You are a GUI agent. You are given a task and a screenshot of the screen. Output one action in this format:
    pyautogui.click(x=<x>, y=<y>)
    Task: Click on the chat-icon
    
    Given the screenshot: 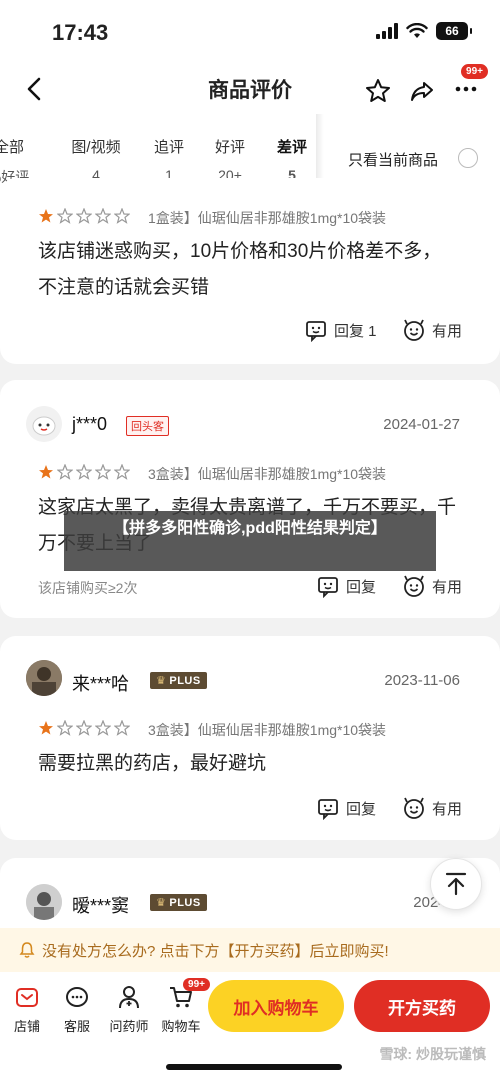 What is the action you would take?
    pyautogui.click(x=77, y=997)
    